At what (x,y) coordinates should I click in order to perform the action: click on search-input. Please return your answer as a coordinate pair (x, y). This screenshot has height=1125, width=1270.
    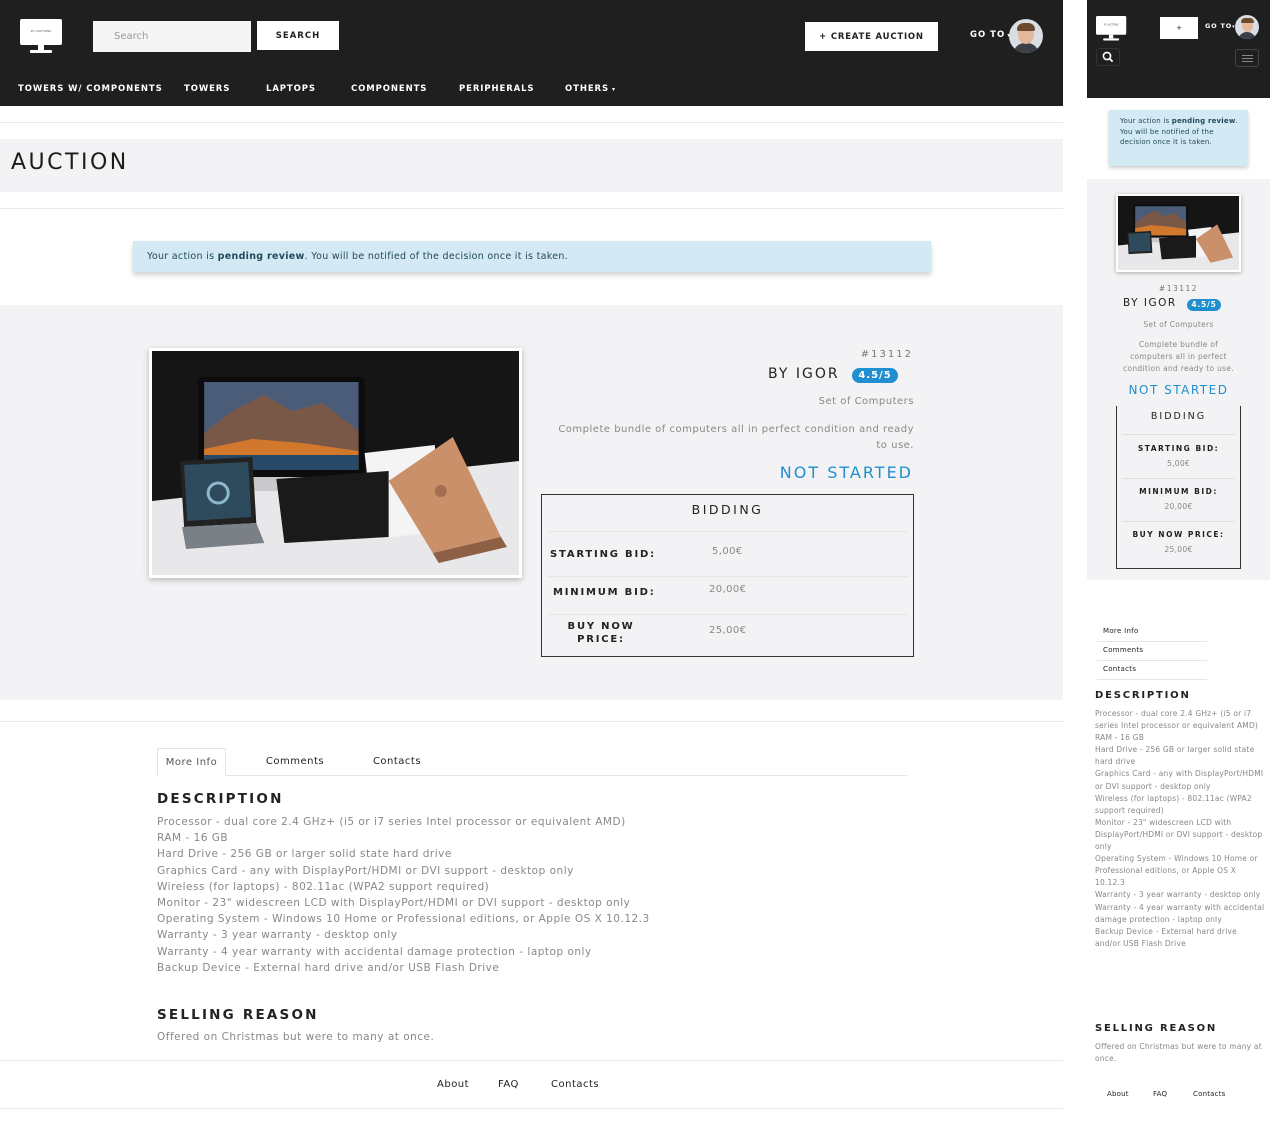
    Looking at the image, I should click on (172, 36).